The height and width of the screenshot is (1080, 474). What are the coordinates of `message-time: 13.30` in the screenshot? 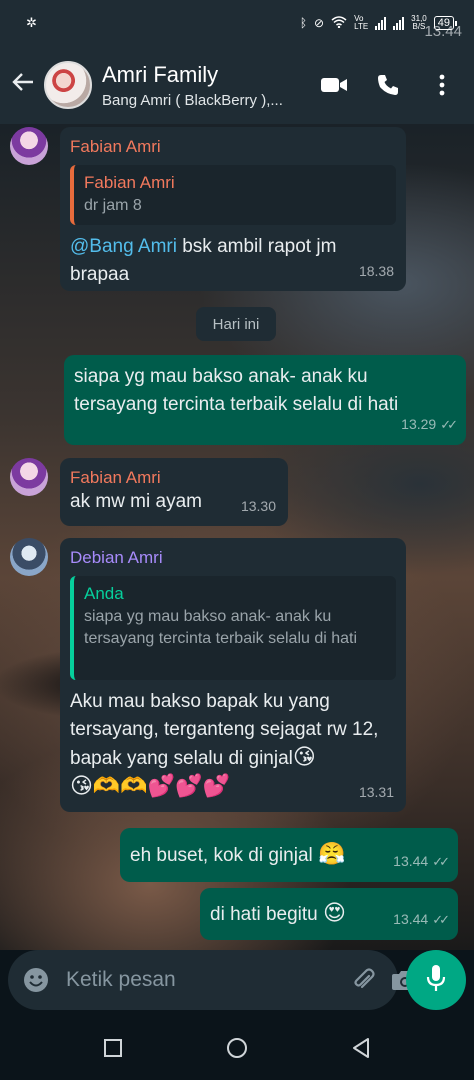 It's located at (258, 506).